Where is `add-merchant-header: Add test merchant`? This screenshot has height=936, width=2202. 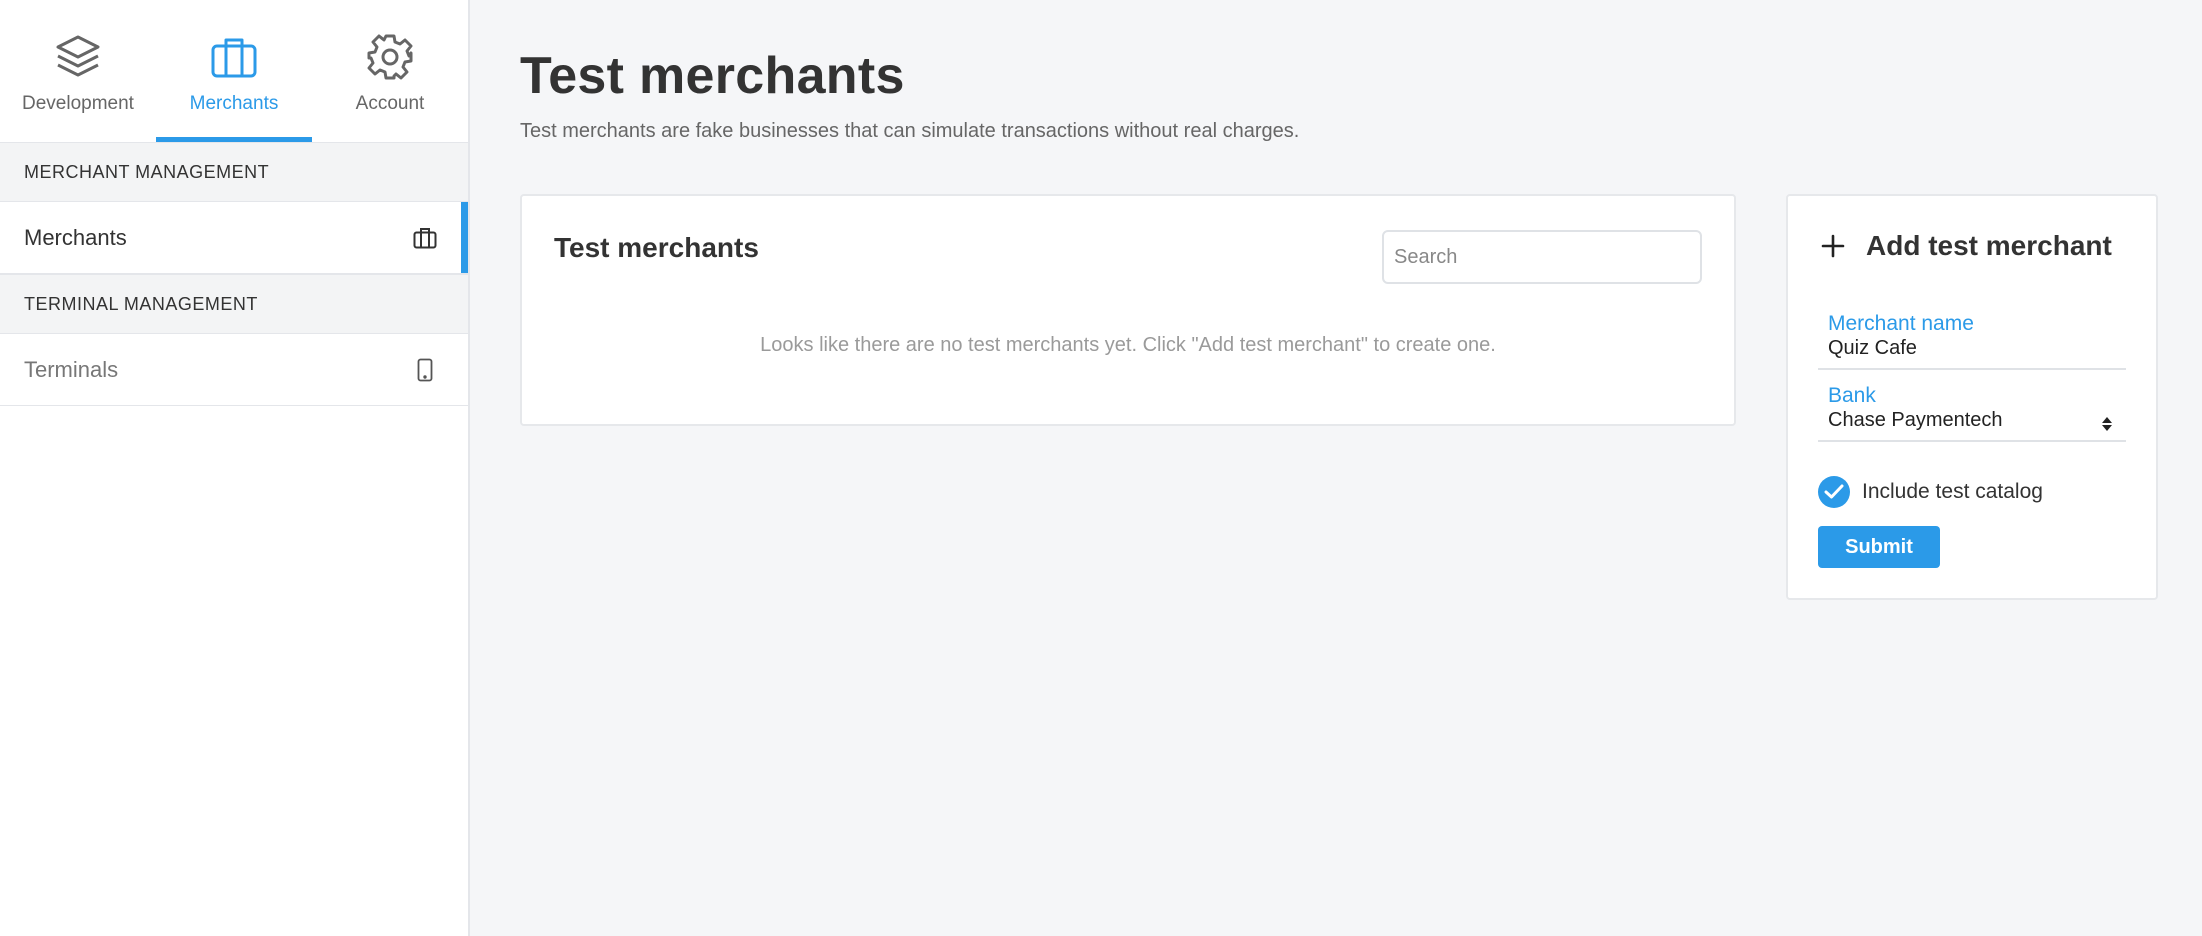
add-merchant-header: Add test merchant is located at coordinates (1966, 246).